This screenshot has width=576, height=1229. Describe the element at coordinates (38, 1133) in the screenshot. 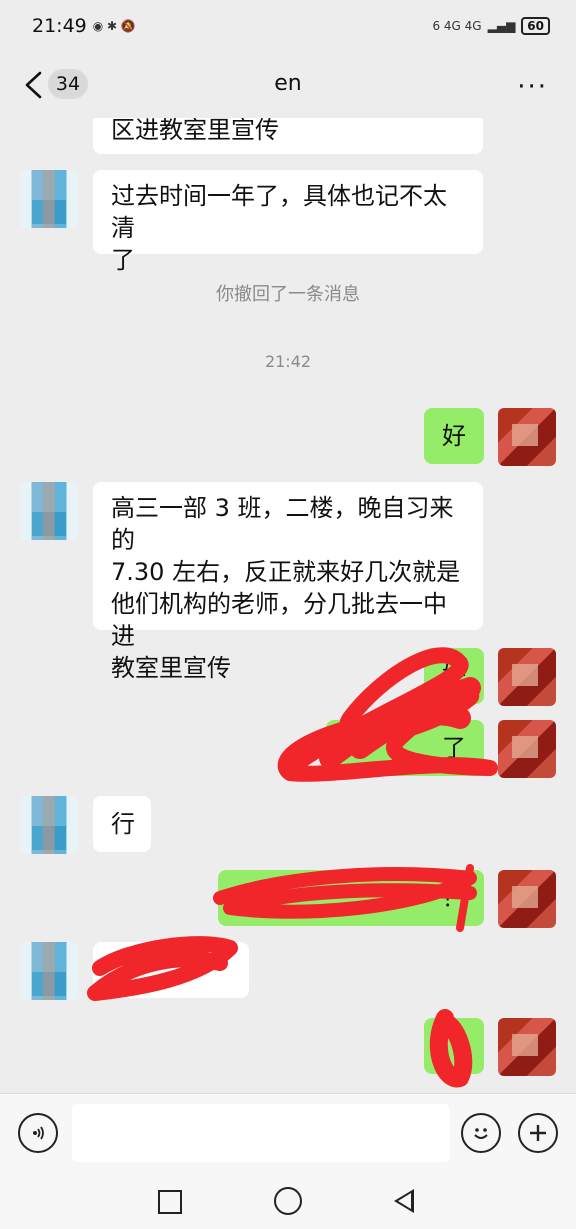

I see `voice-icon` at that location.